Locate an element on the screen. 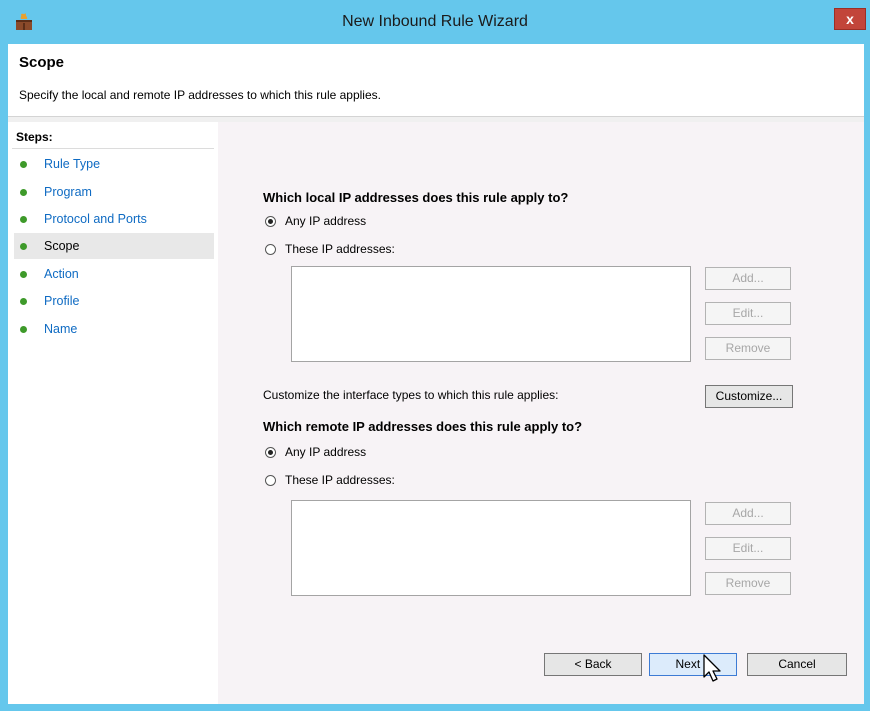 The width and height of the screenshot is (870, 711). step-profile: Profile is located at coordinates (114, 301).